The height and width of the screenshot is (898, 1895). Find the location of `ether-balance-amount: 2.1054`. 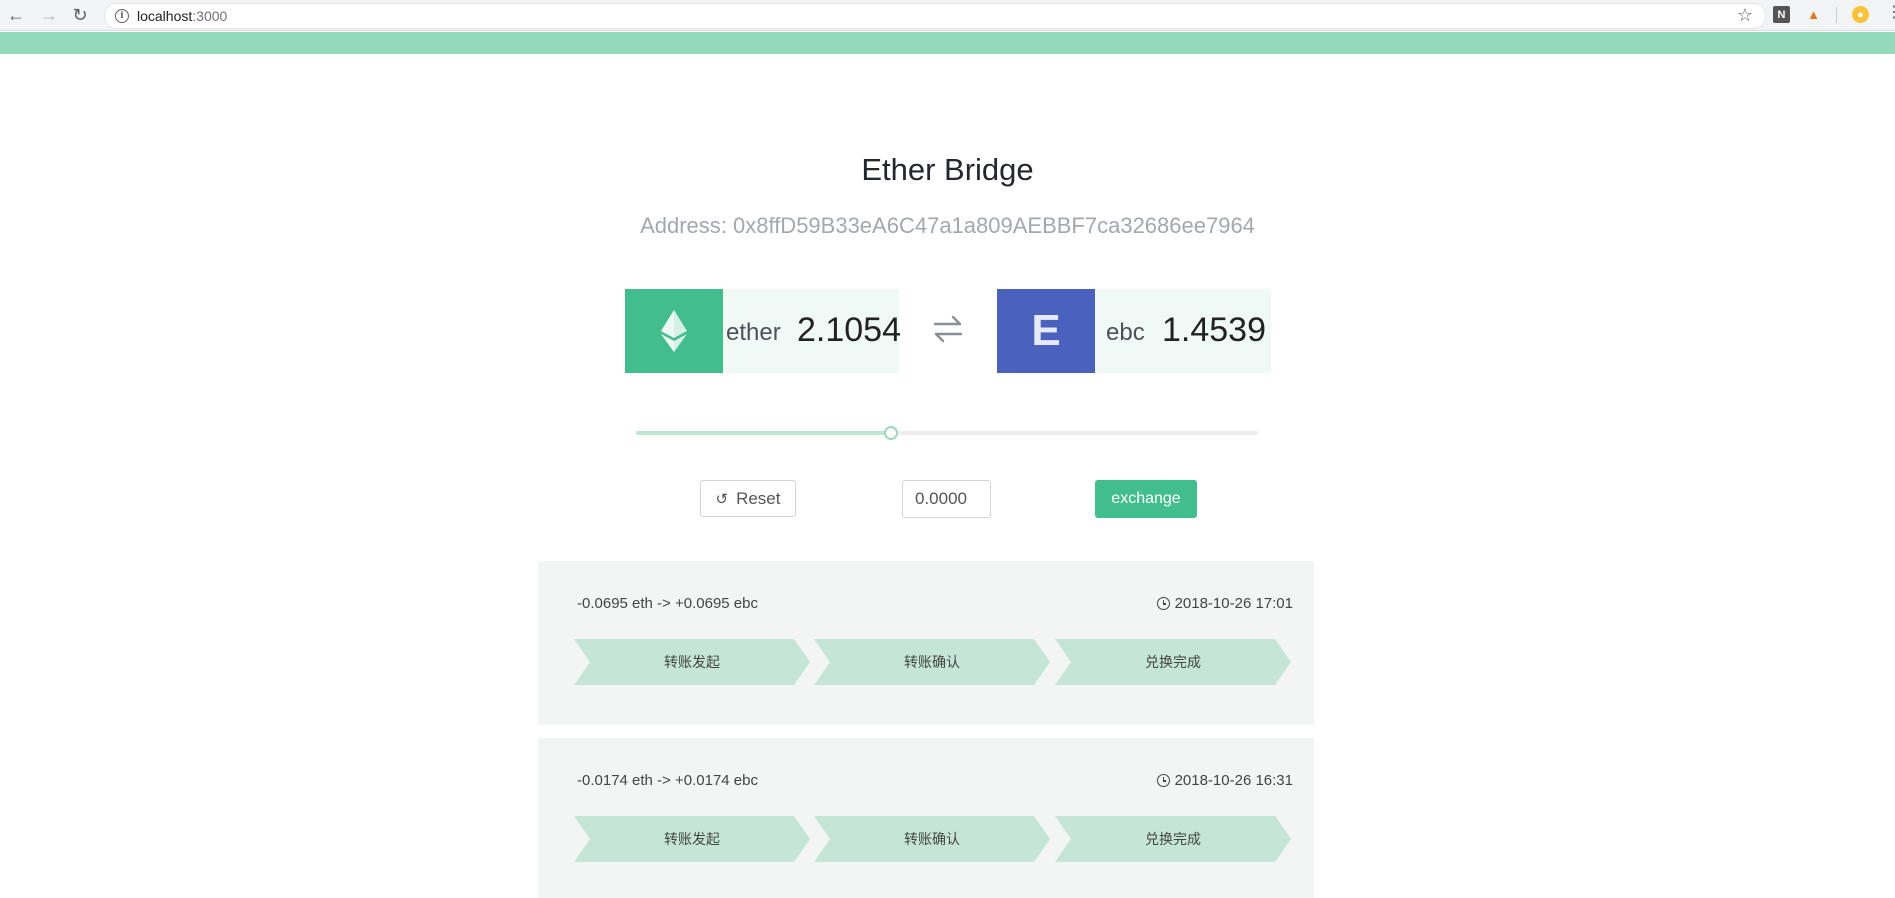

ether-balance-amount: 2.1054 is located at coordinates (849, 330).